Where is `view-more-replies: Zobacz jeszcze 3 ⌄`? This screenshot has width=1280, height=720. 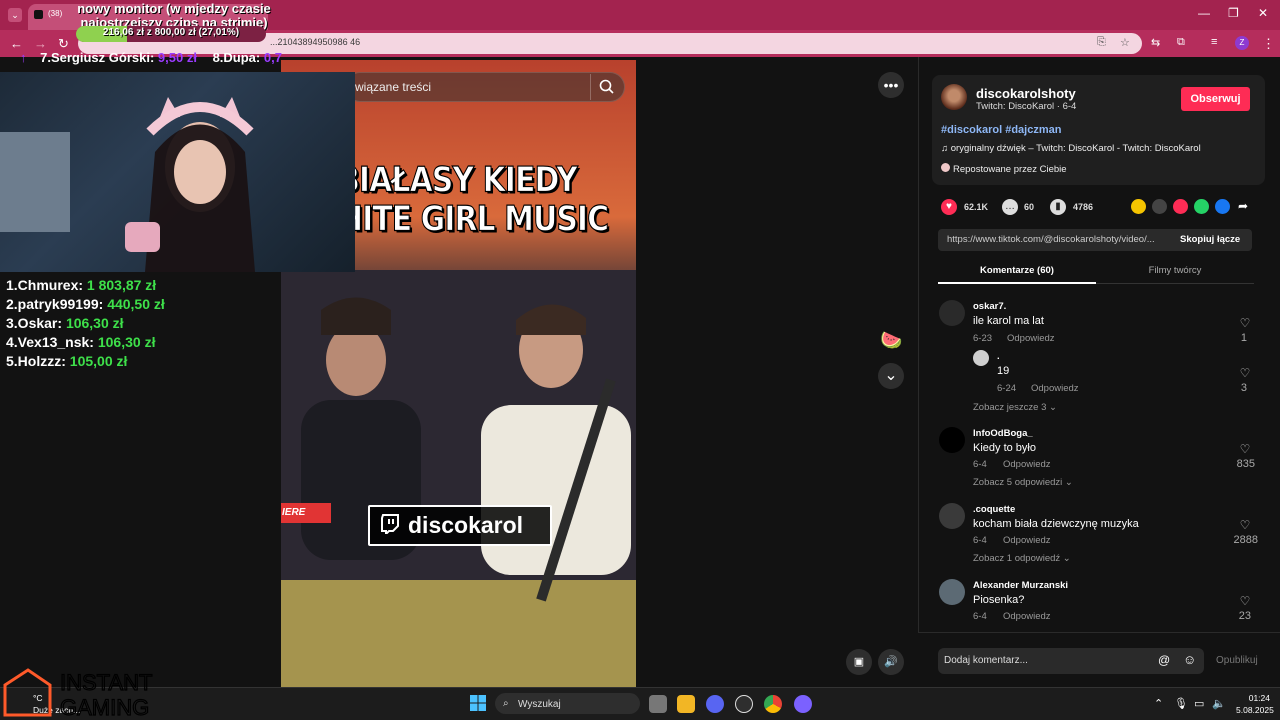
view-more-replies: Zobacz jeszcze 3 ⌄ is located at coordinates (1015, 407).